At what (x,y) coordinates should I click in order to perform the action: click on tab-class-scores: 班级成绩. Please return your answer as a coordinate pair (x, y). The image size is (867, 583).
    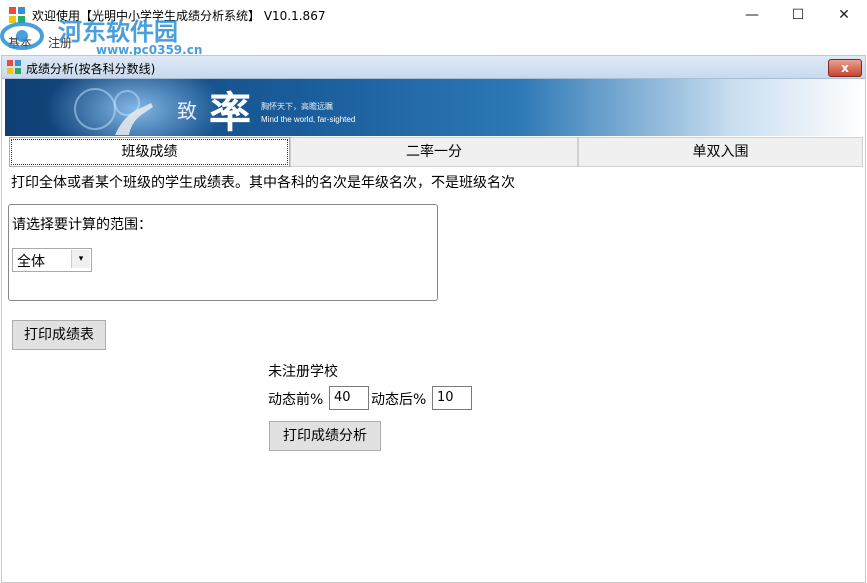
    Looking at the image, I should click on (149, 152).